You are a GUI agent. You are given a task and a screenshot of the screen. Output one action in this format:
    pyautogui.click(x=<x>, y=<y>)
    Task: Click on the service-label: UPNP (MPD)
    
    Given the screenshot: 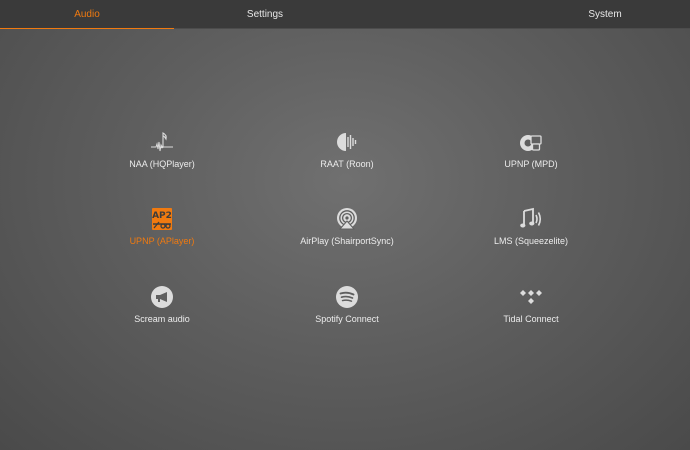 What is the action you would take?
    pyautogui.click(x=531, y=164)
    